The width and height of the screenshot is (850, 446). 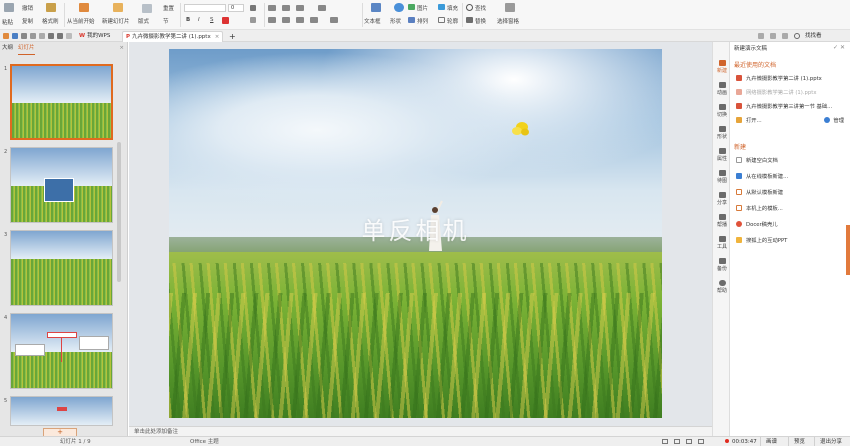 I want to click on find-button: 查找, so click(x=480, y=8).